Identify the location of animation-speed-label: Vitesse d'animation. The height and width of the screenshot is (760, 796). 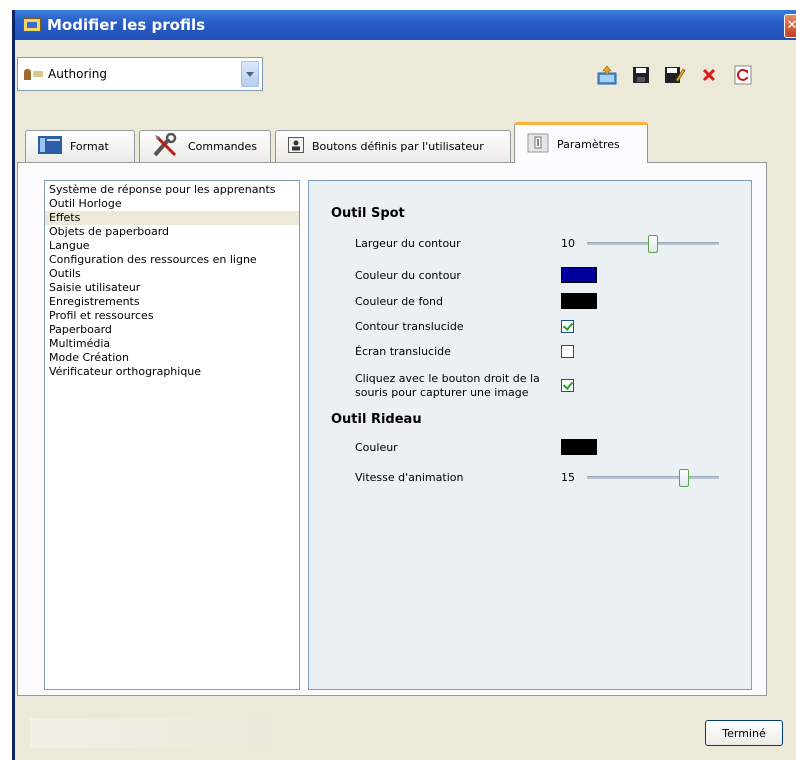
(409, 477).